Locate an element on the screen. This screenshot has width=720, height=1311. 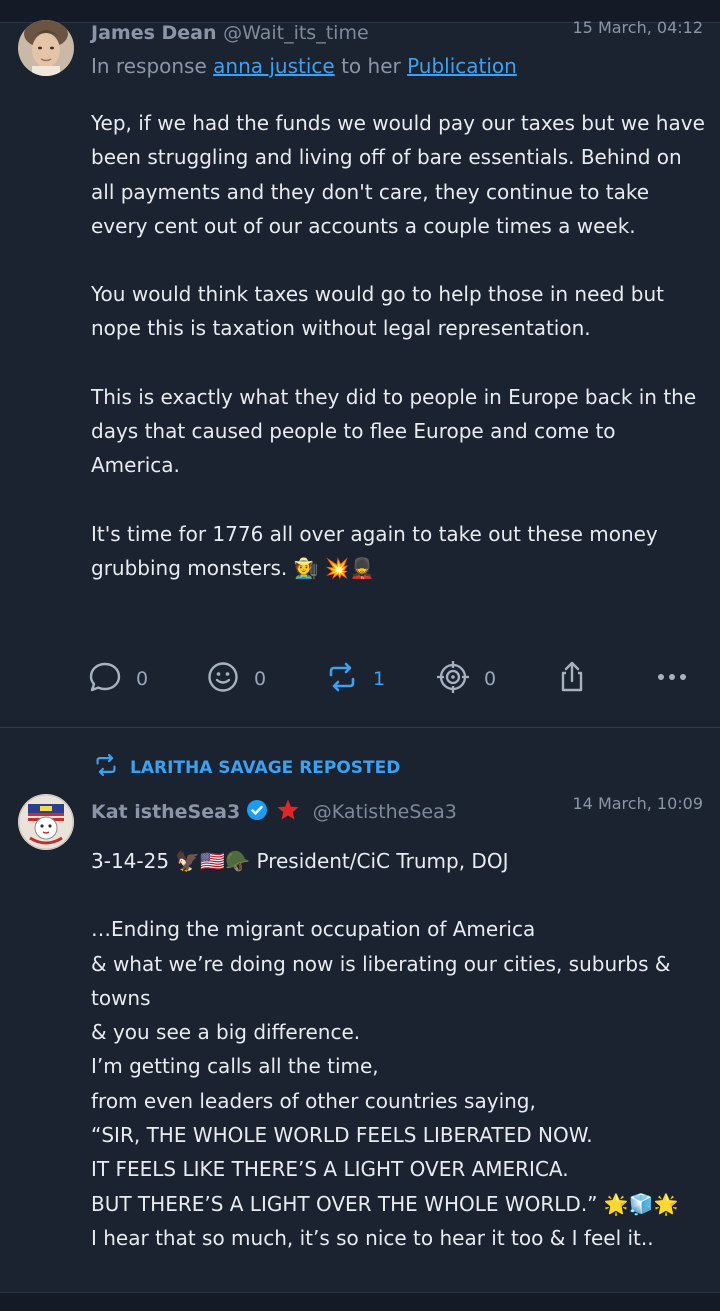
repost-banner: LARITHA SAVAGE REPOSTED is located at coordinates (246, 767).